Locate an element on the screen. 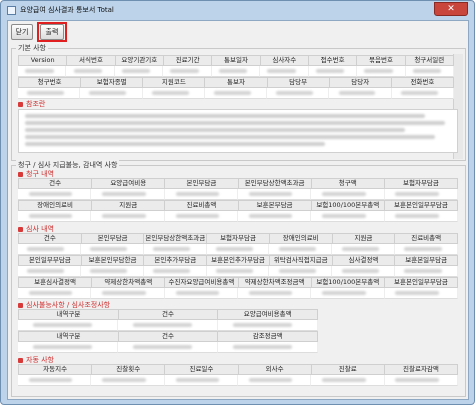 This screenshot has width=475, height=405. patient-header-row: 자동지수 진찰횟수 진료일수 외사수 진찰료 진찰료자감액 is located at coordinates (238, 369).